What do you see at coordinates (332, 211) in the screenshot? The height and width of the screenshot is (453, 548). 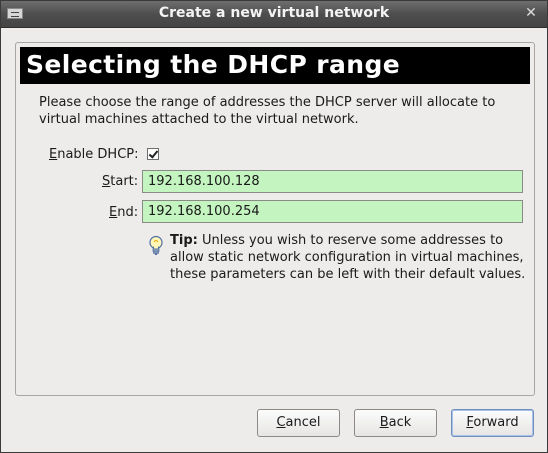 I see `end-address-field: 192.168.100.254` at bounding box center [332, 211].